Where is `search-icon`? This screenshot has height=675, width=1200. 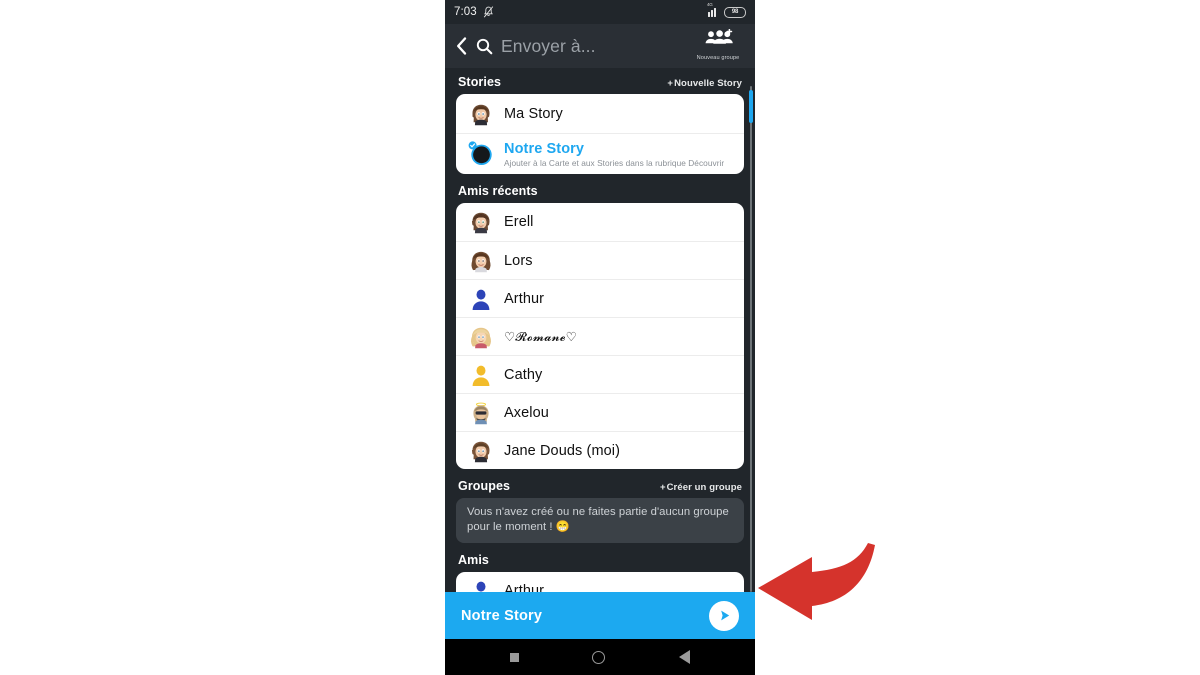
search-icon is located at coordinates (484, 46).